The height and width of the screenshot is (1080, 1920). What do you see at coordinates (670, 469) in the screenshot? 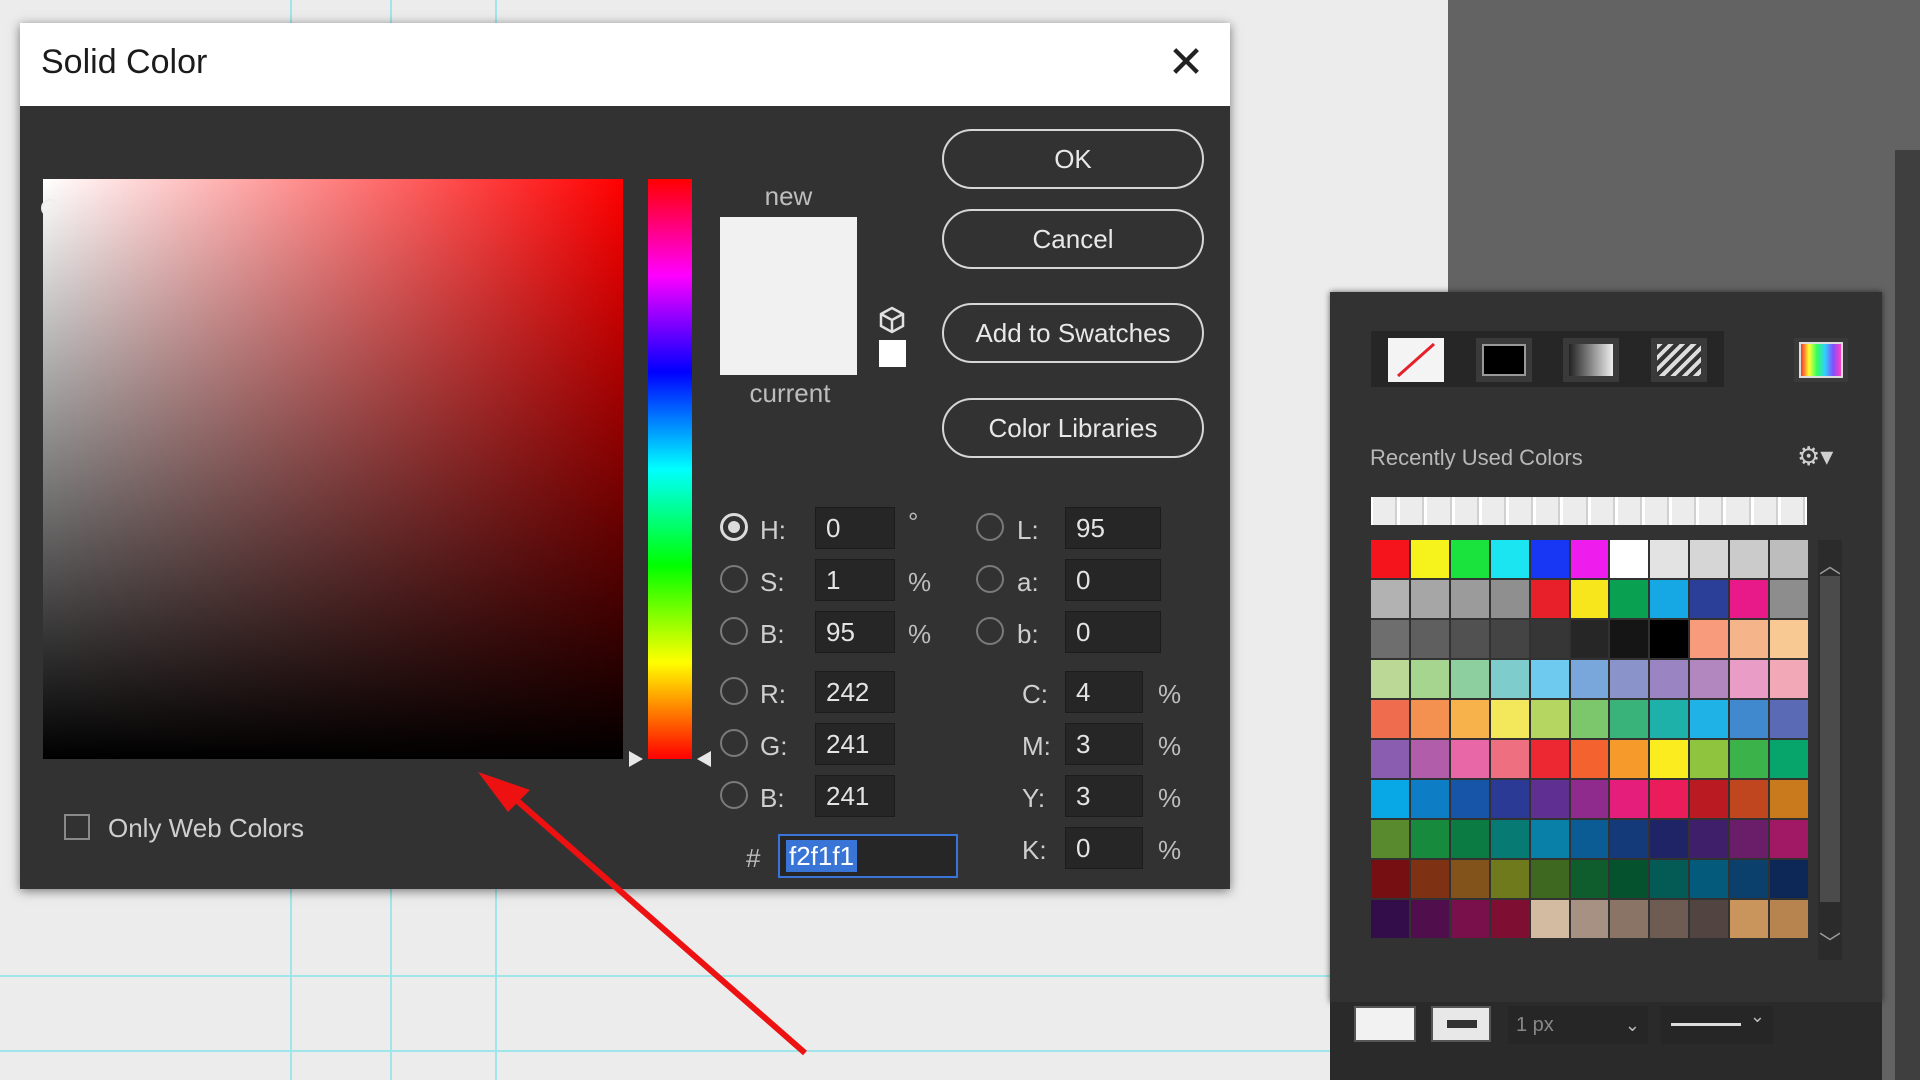
I see `hue-slider` at bounding box center [670, 469].